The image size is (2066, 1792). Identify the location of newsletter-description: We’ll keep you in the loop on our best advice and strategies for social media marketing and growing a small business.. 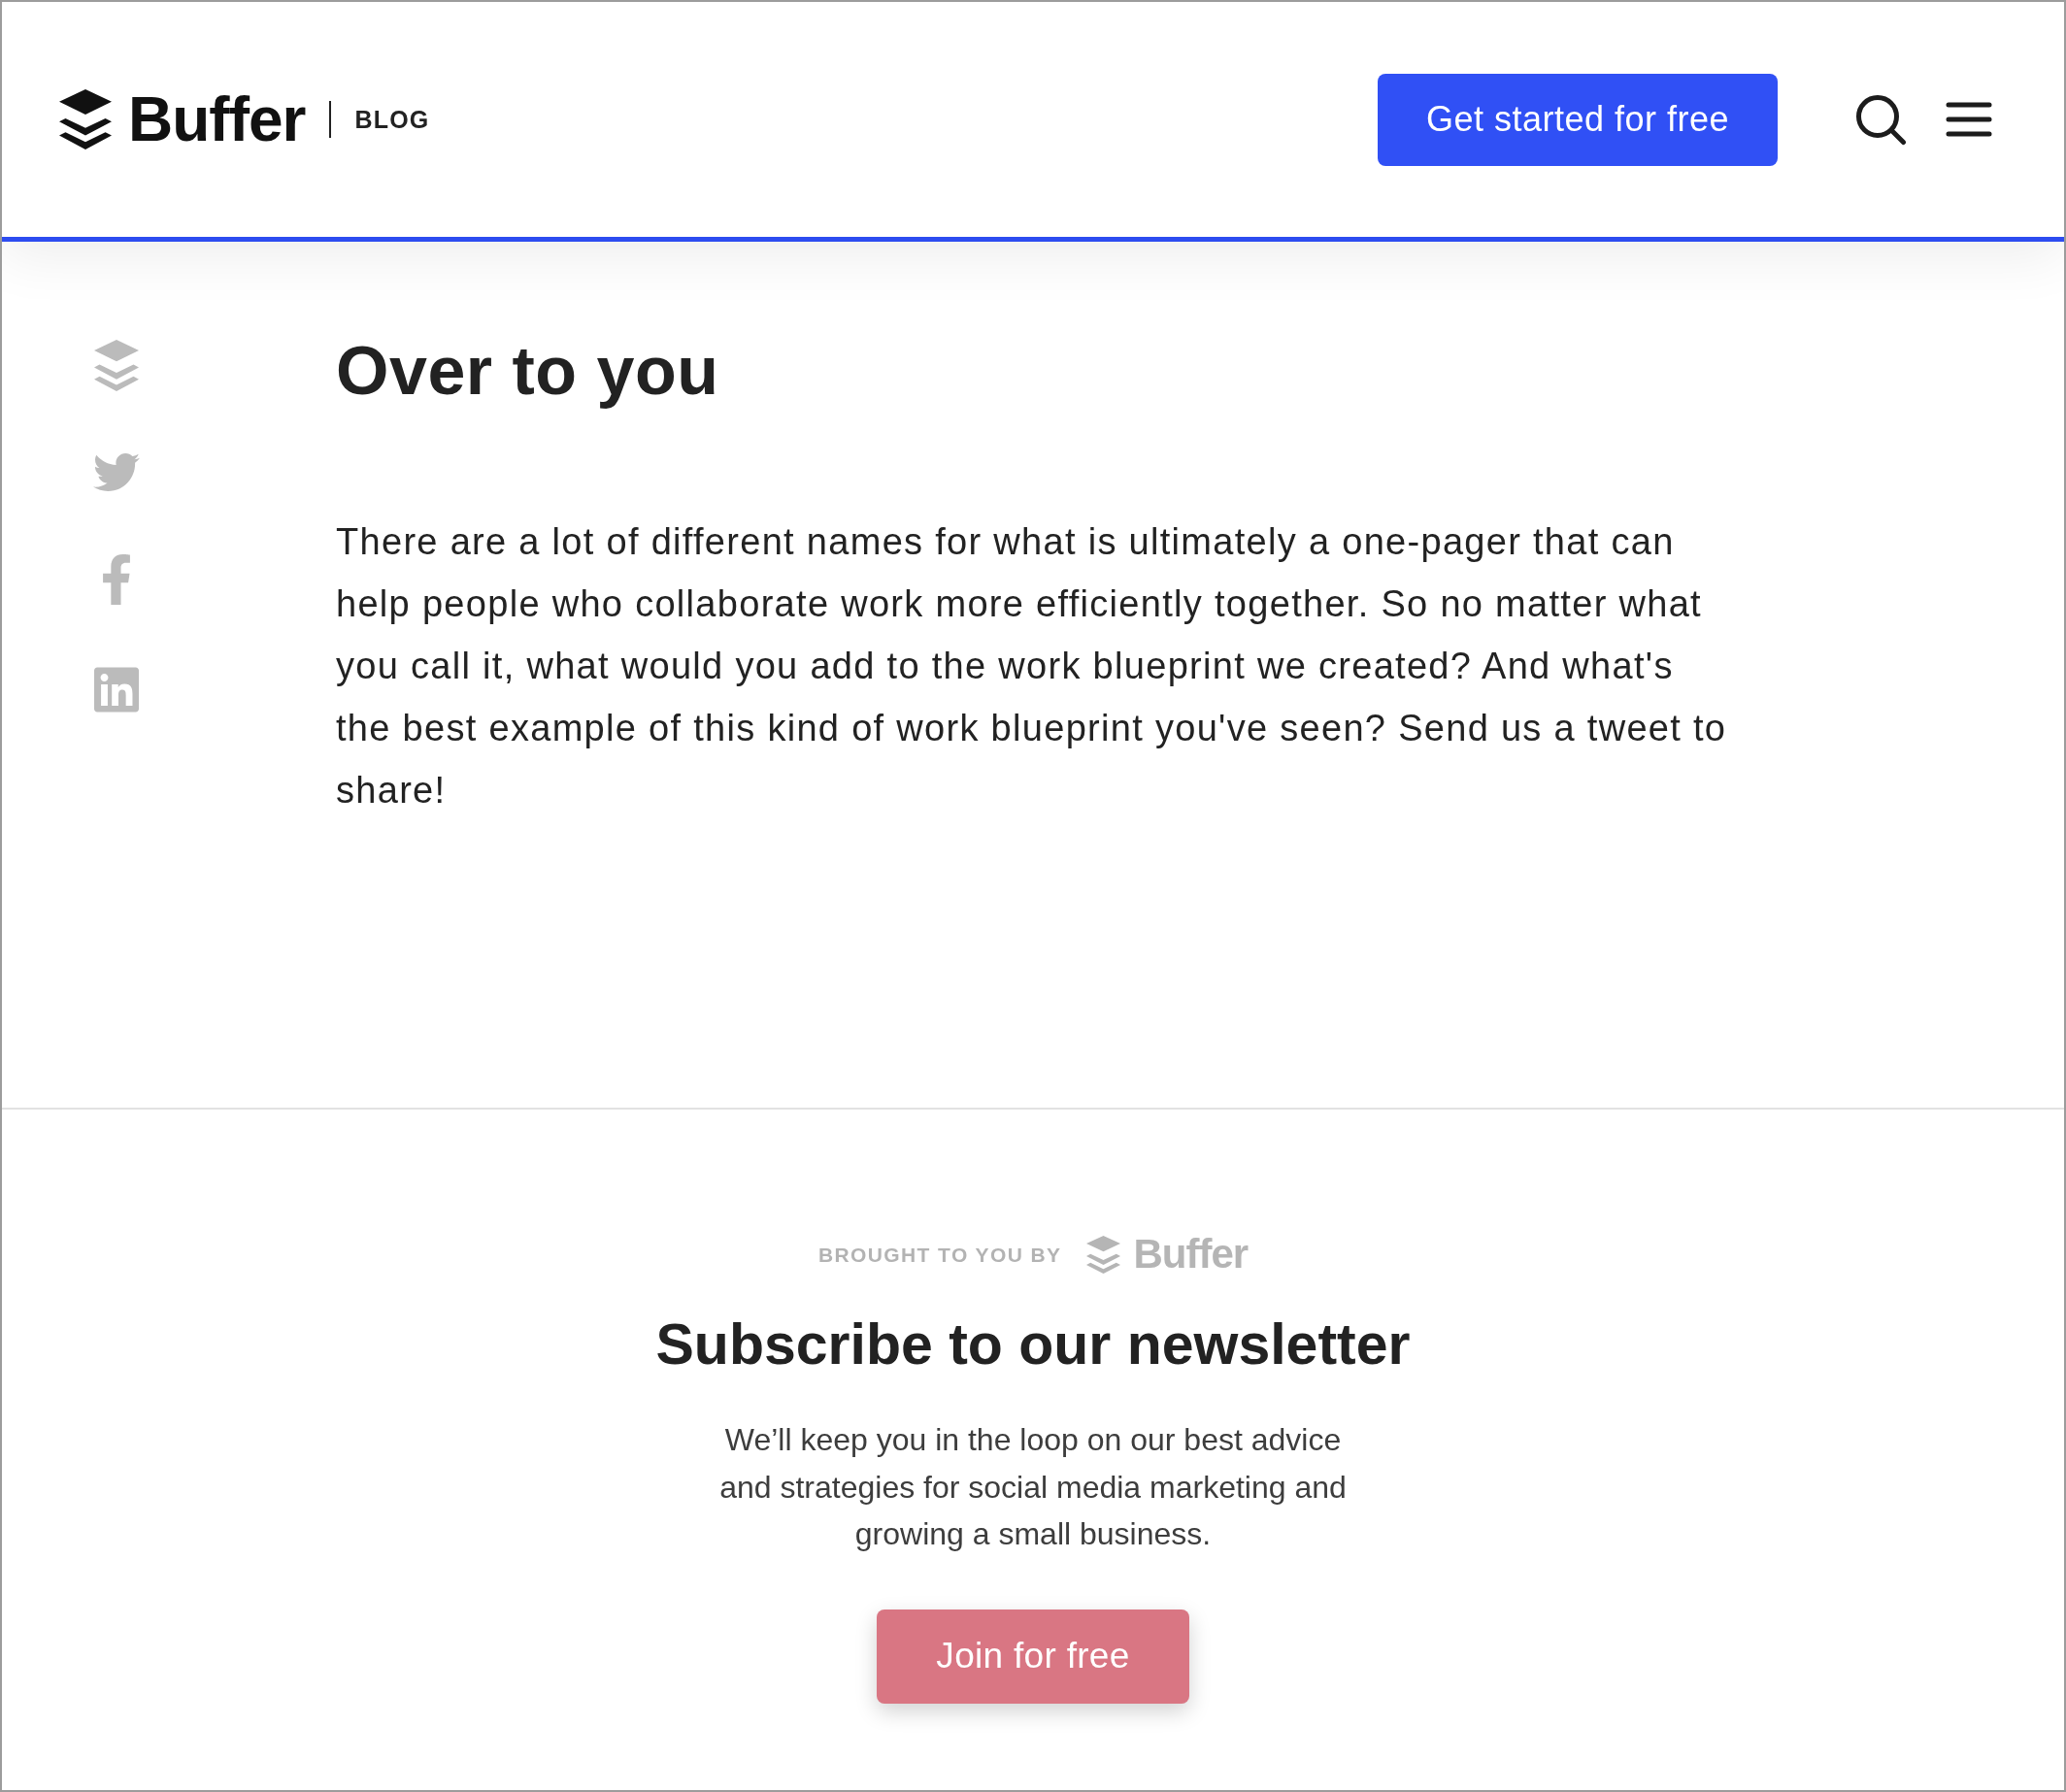
(1033, 1487).